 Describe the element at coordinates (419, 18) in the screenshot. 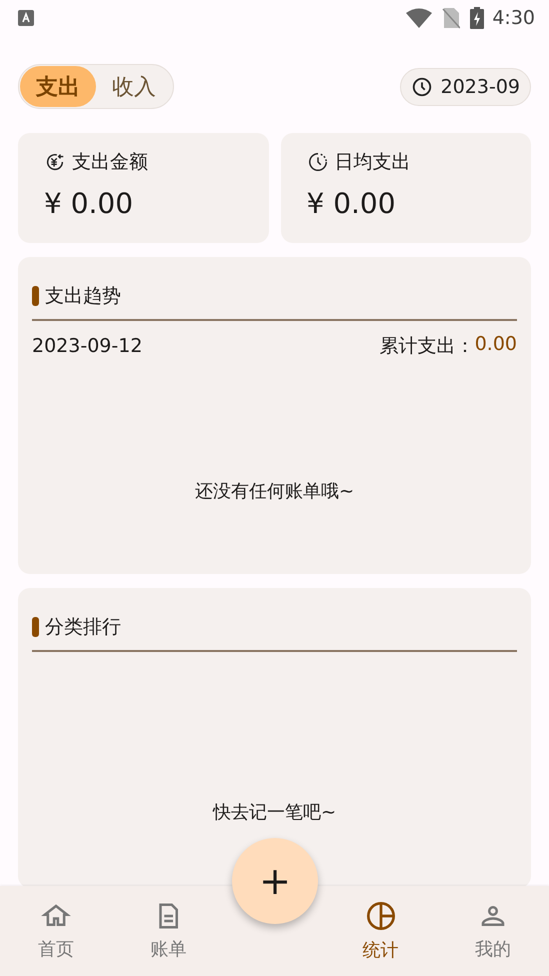

I see `wifi-icon` at that location.